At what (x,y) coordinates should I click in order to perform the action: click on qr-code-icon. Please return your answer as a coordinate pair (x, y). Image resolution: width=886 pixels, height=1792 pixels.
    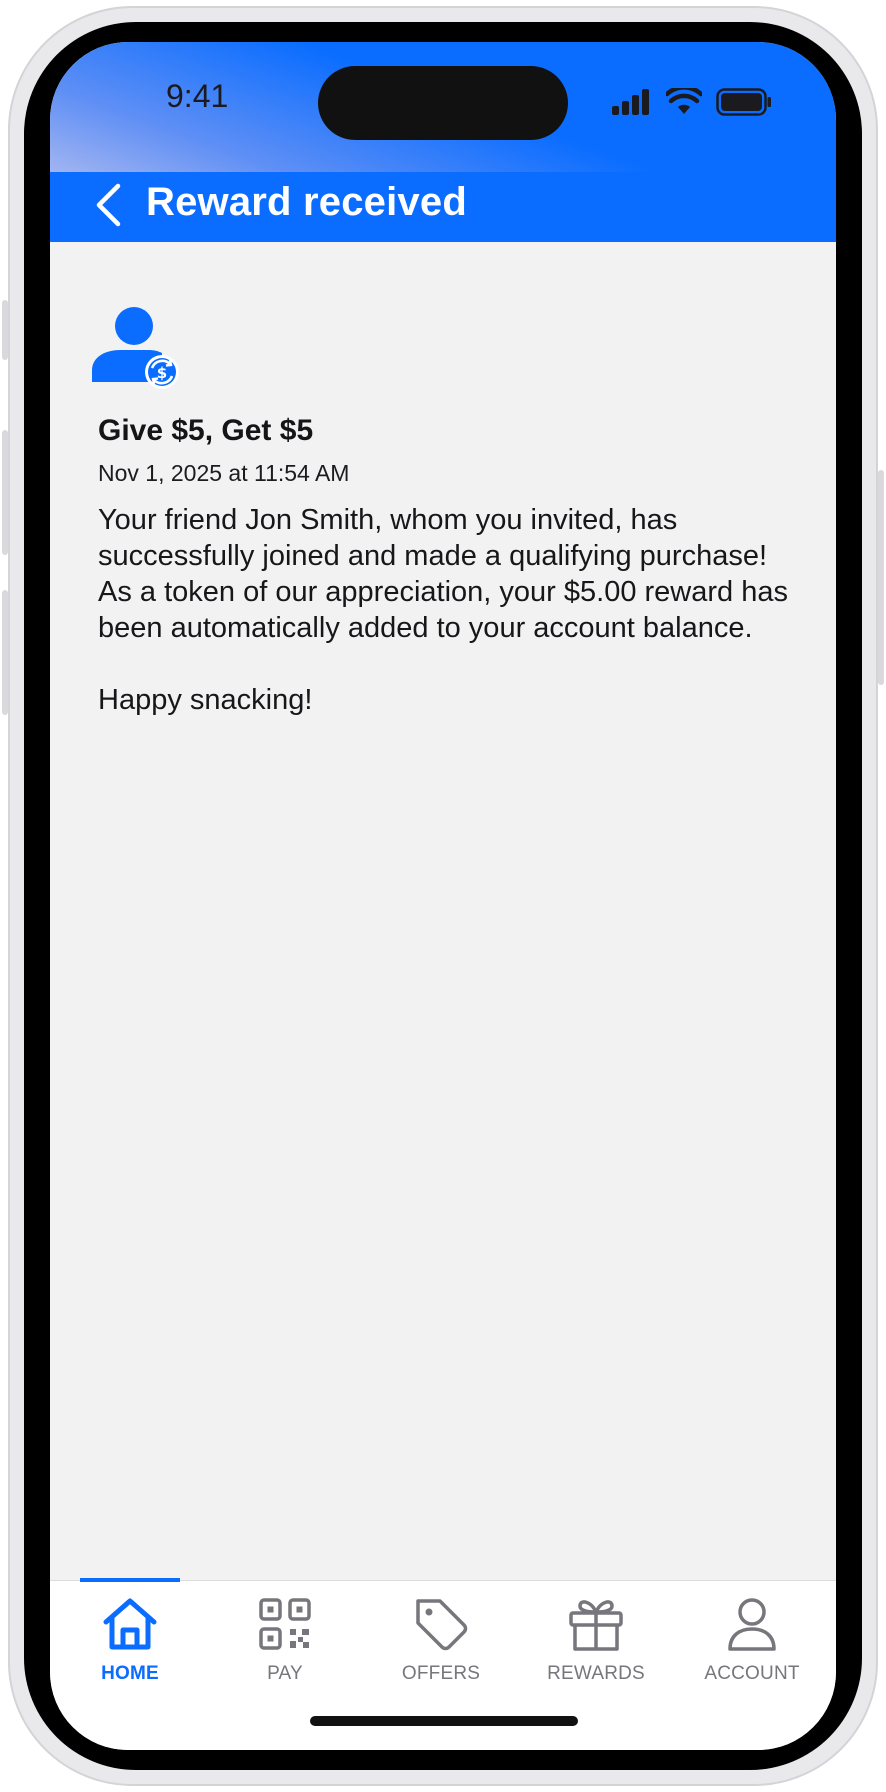
    Looking at the image, I should click on (285, 1624).